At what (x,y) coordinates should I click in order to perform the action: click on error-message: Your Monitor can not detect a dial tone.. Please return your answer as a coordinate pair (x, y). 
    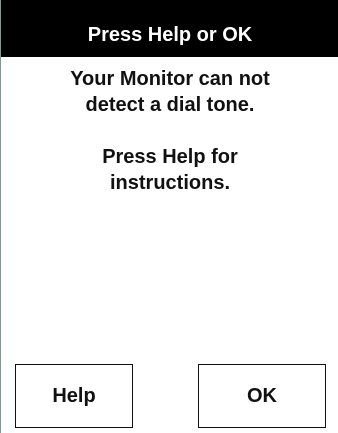
    Looking at the image, I should click on (169, 92).